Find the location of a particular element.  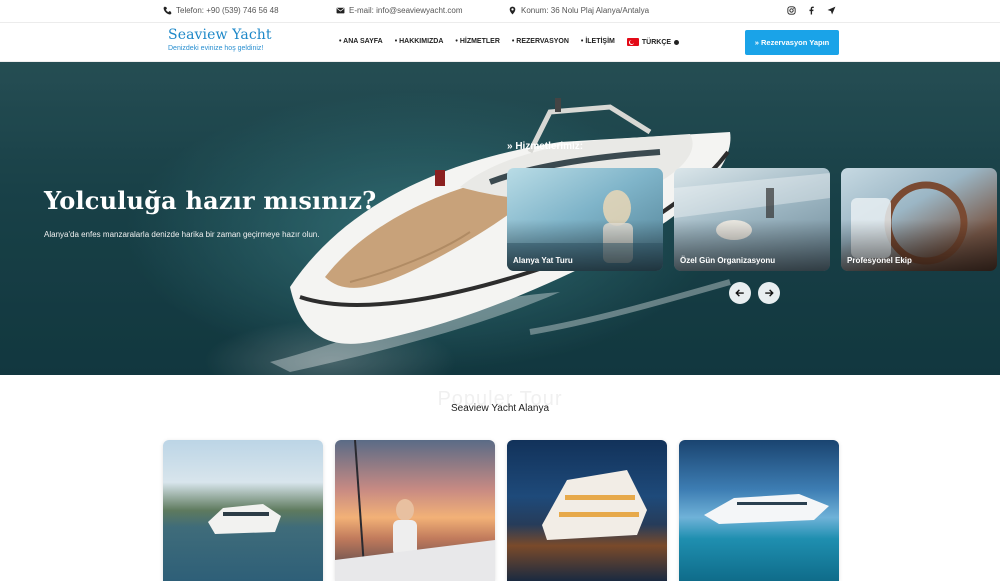

arrow-left-icon is located at coordinates (739, 293).